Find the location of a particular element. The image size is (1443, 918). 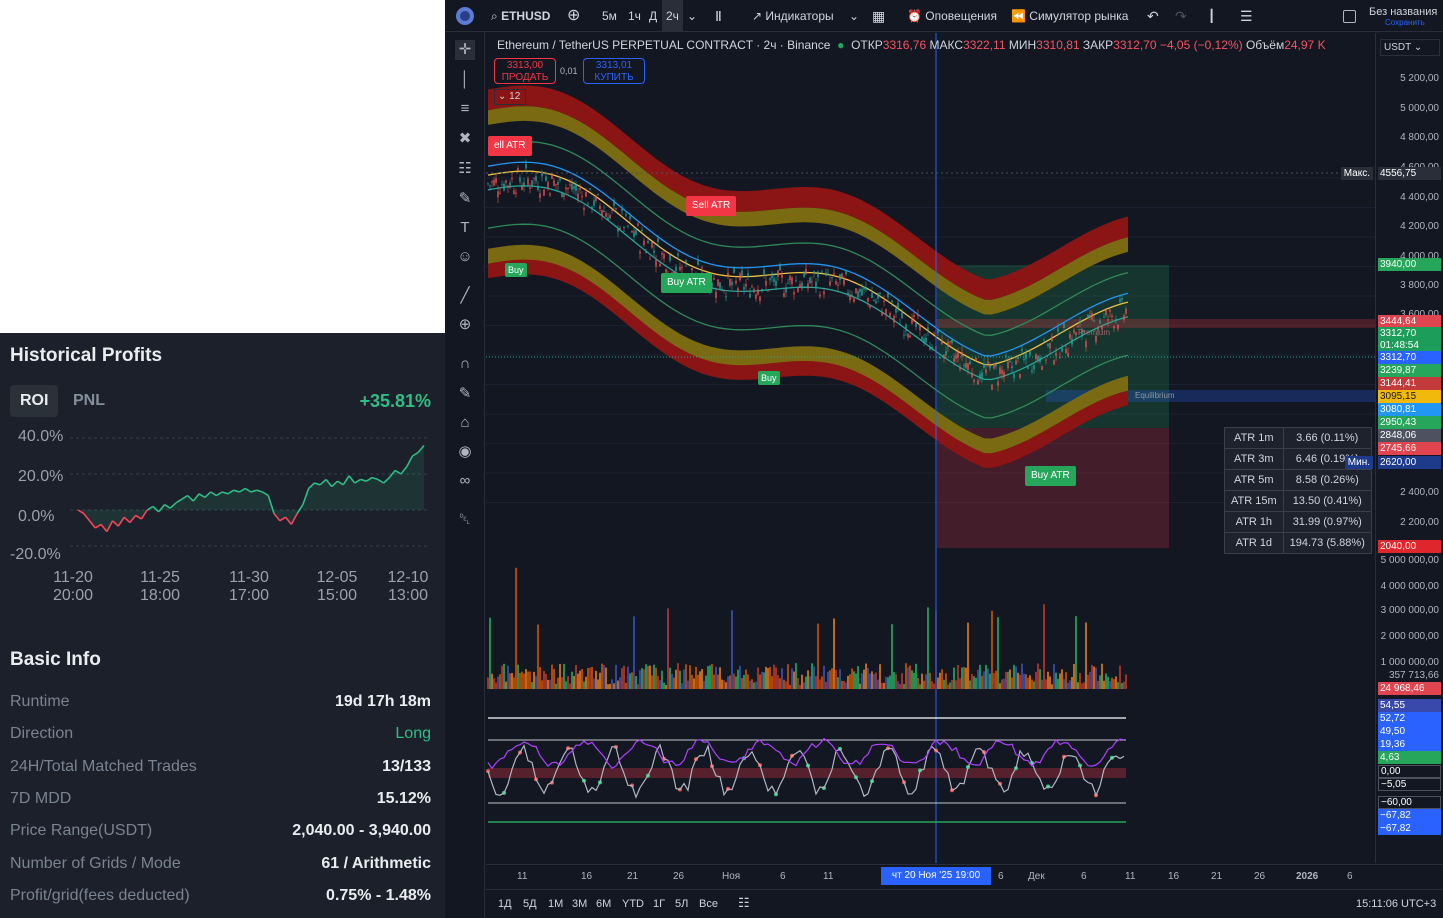

range-all: Все is located at coordinates (708, 904).